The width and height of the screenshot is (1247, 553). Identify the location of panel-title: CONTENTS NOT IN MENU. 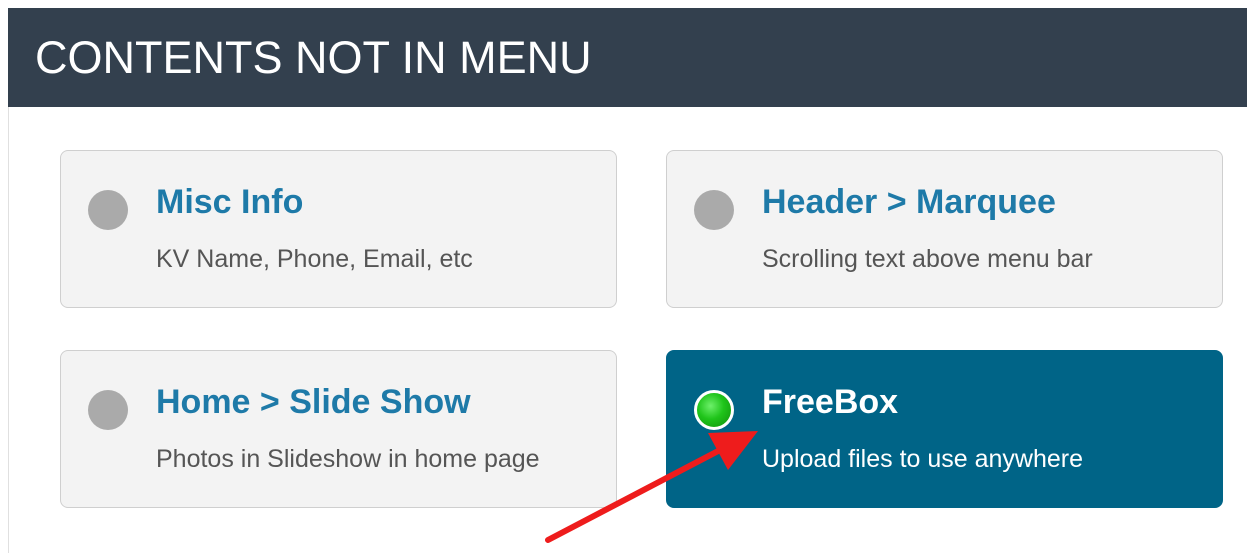
(313, 57).